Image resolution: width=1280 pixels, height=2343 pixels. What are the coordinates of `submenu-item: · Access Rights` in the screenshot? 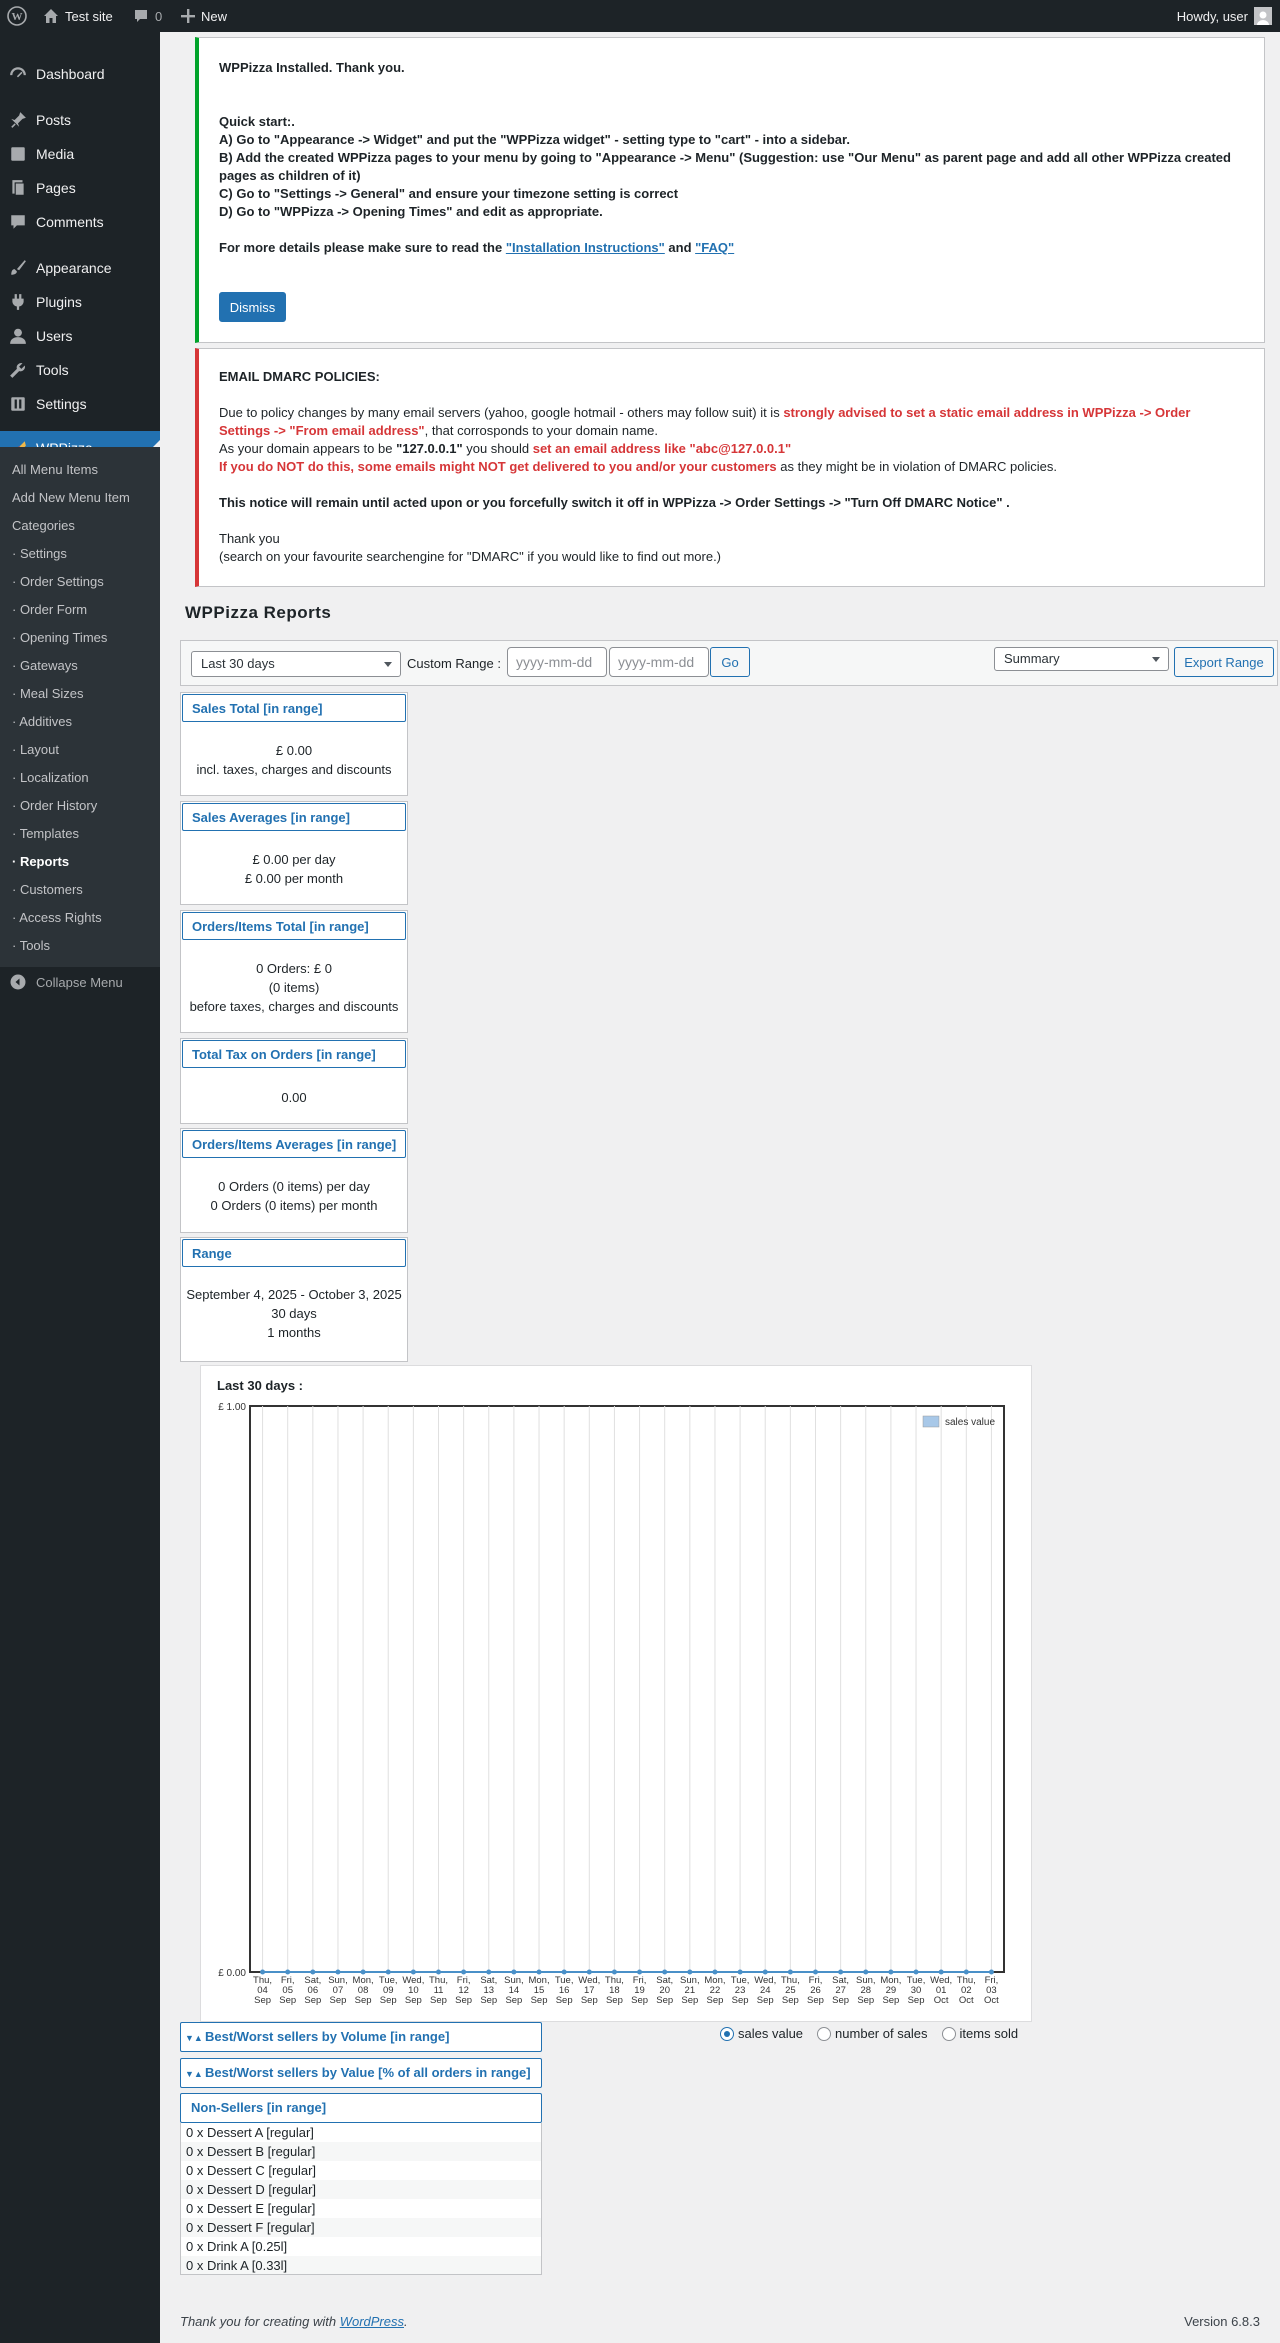 It's located at (57, 918).